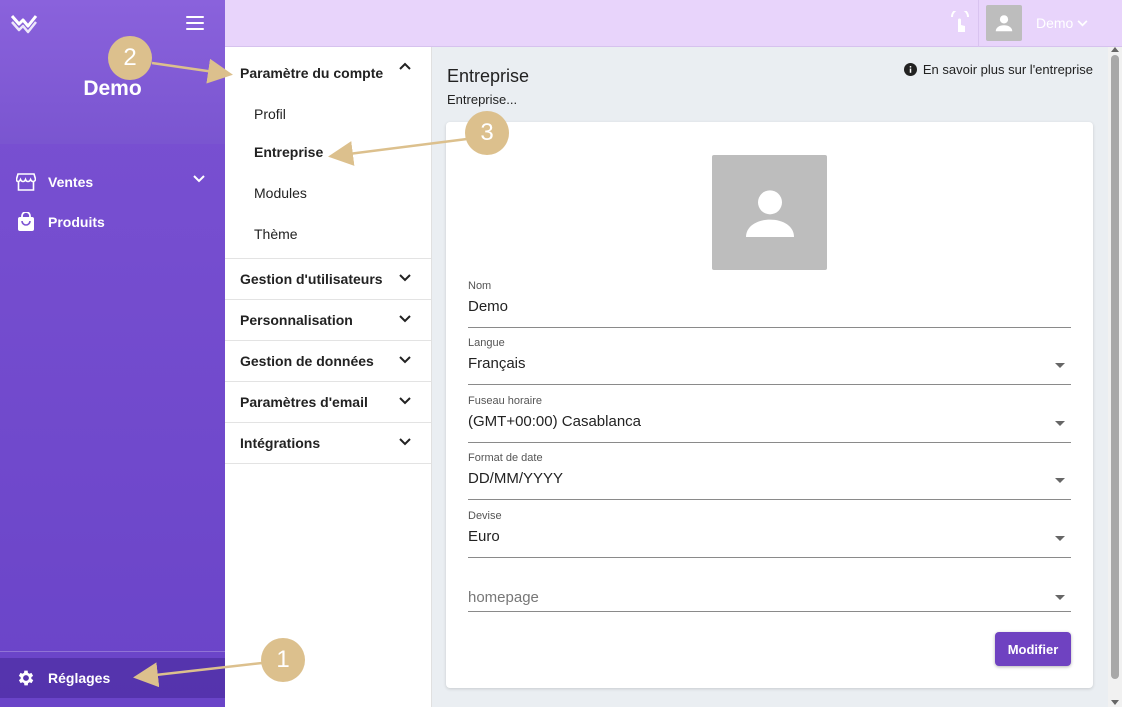 Image resolution: width=1122 pixels, height=707 pixels. I want to click on section-parametres-email: Paramètres d'email, so click(328, 402).